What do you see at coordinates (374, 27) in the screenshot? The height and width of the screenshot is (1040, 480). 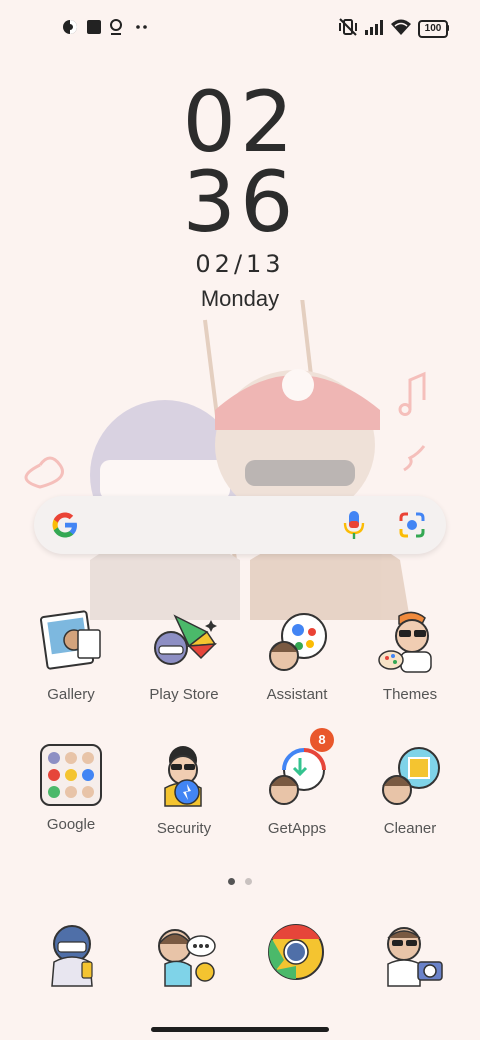 I see `signal-icon` at bounding box center [374, 27].